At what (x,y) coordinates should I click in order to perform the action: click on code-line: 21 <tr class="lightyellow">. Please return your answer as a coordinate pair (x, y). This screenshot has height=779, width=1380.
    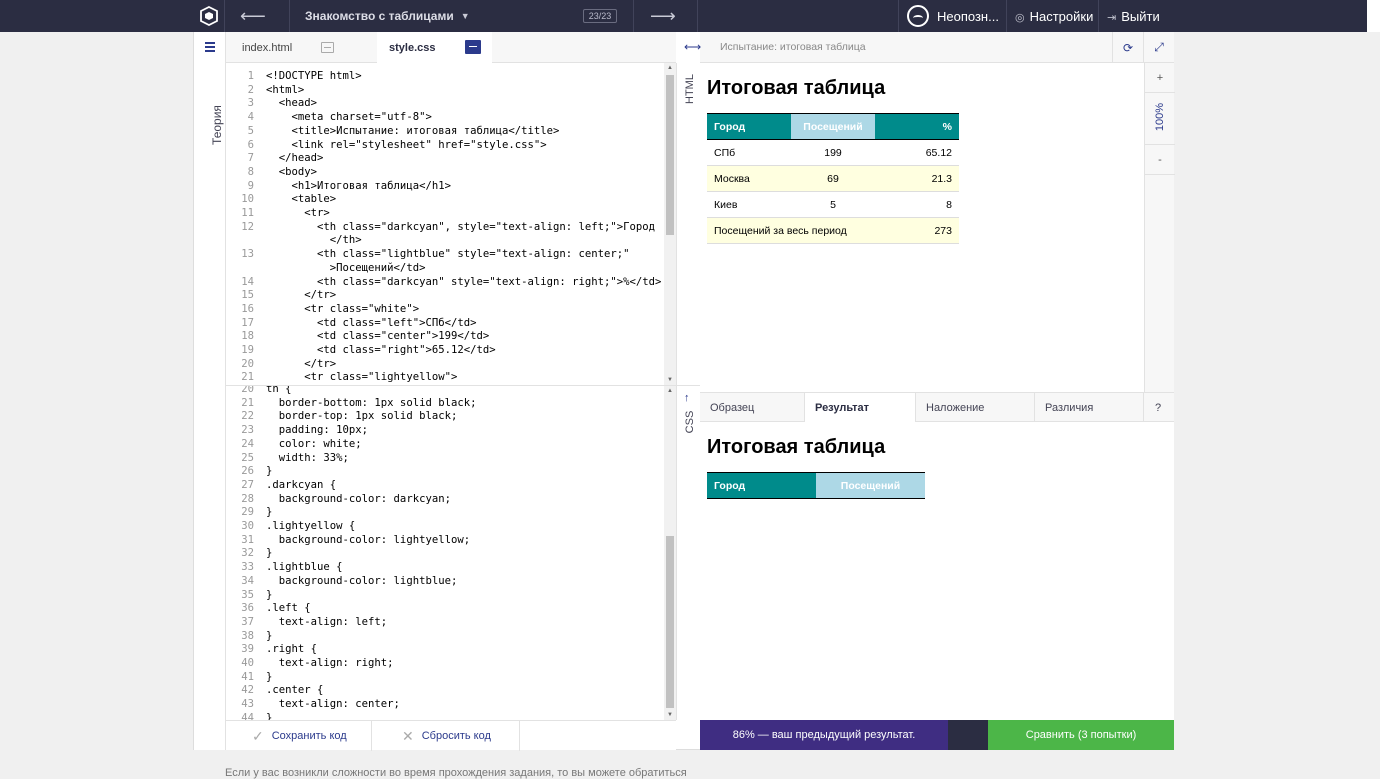
    Looking at the image, I should click on (446, 378).